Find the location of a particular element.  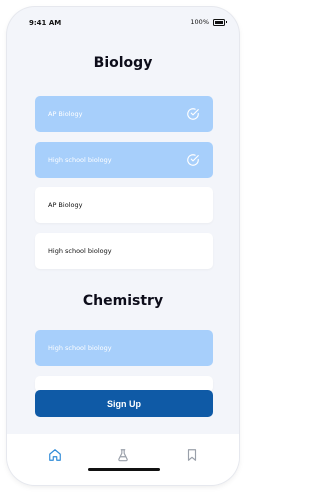

sign-up-button: Sign Up is located at coordinates (124, 403).